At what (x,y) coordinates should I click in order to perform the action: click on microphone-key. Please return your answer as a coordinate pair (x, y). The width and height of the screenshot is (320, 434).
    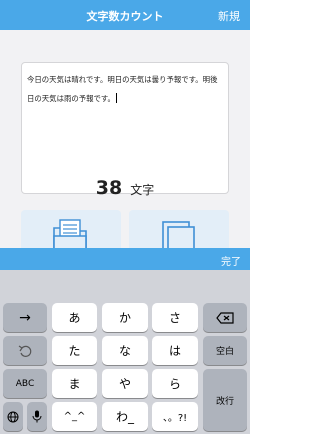
    Looking at the image, I should click on (37, 416).